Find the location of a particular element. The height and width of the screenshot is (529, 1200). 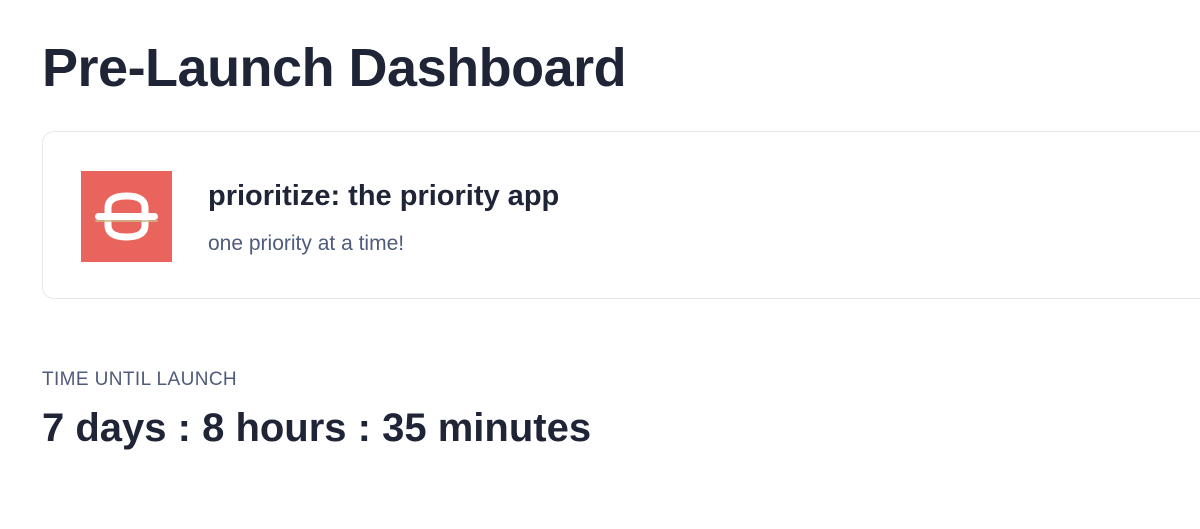

page-title: Pre-Launch Dashboard is located at coordinates (334, 68).